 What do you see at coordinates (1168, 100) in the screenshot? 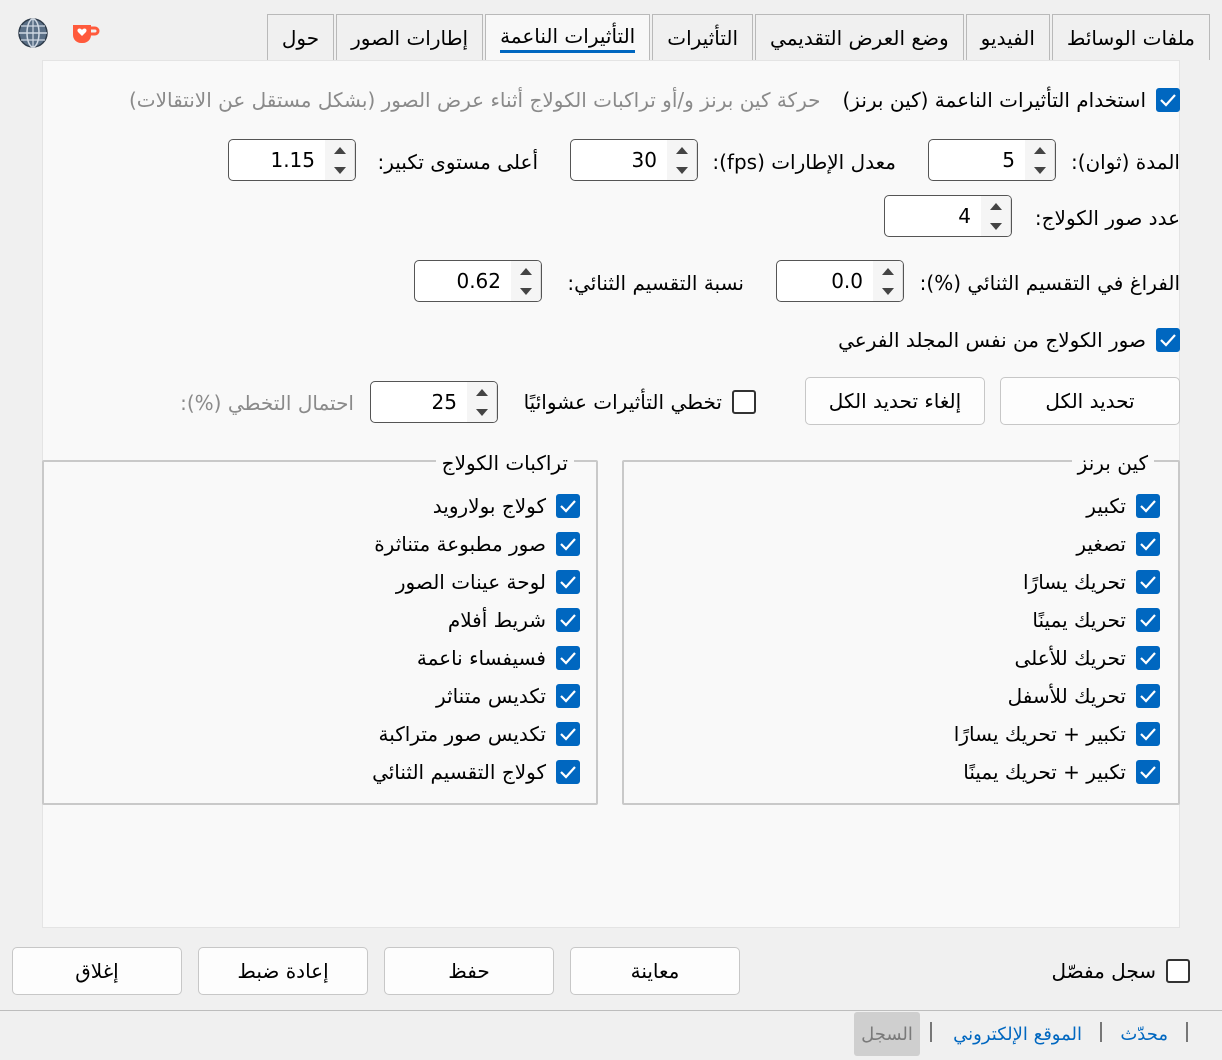
I see `use-smooth-effects-checkbox` at bounding box center [1168, 100].